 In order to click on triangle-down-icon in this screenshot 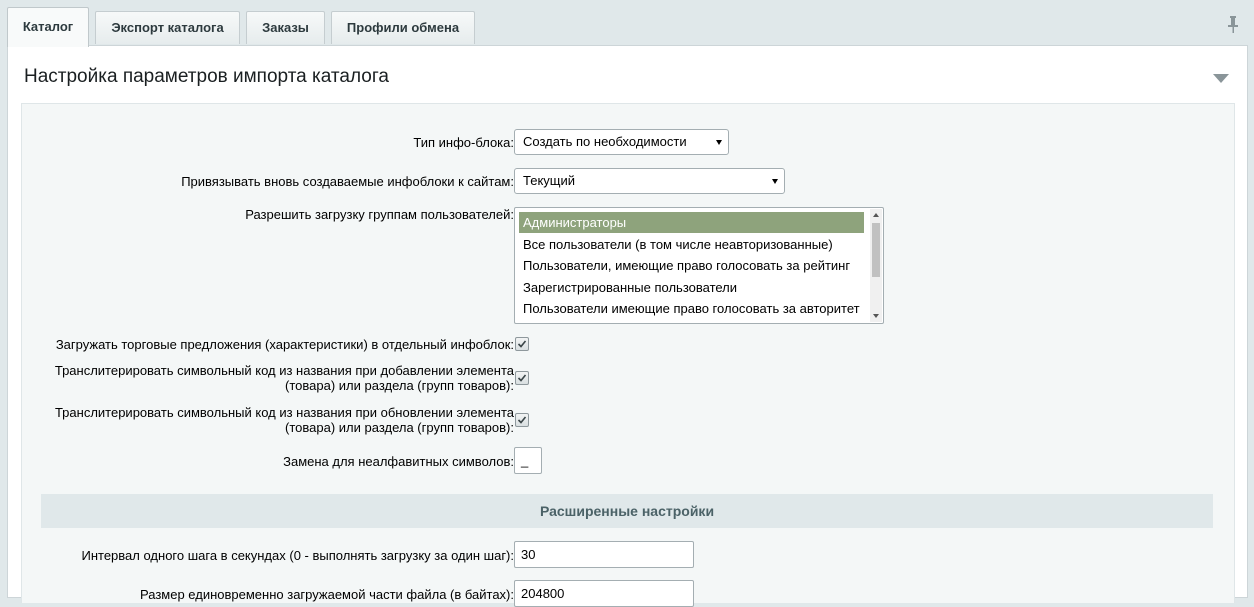, I will do `click(1221, 78)`.